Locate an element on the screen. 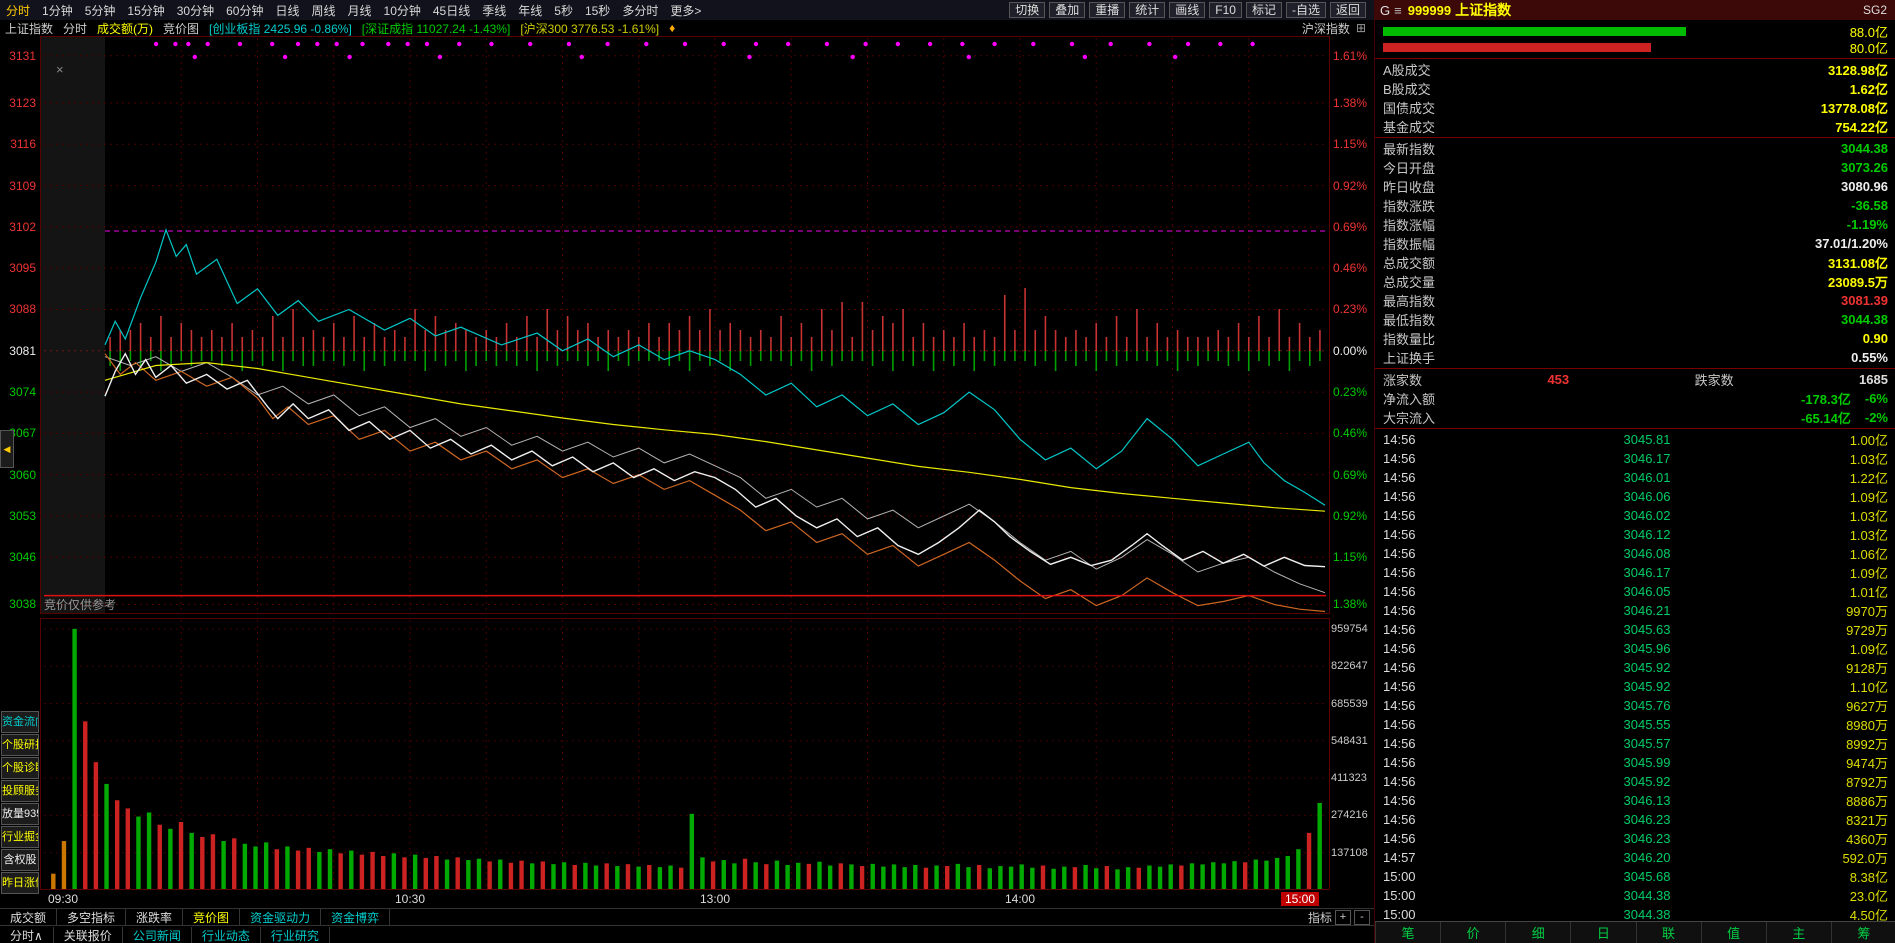  timeframe-item: 5分钟 is located at coordinates (100, 10).